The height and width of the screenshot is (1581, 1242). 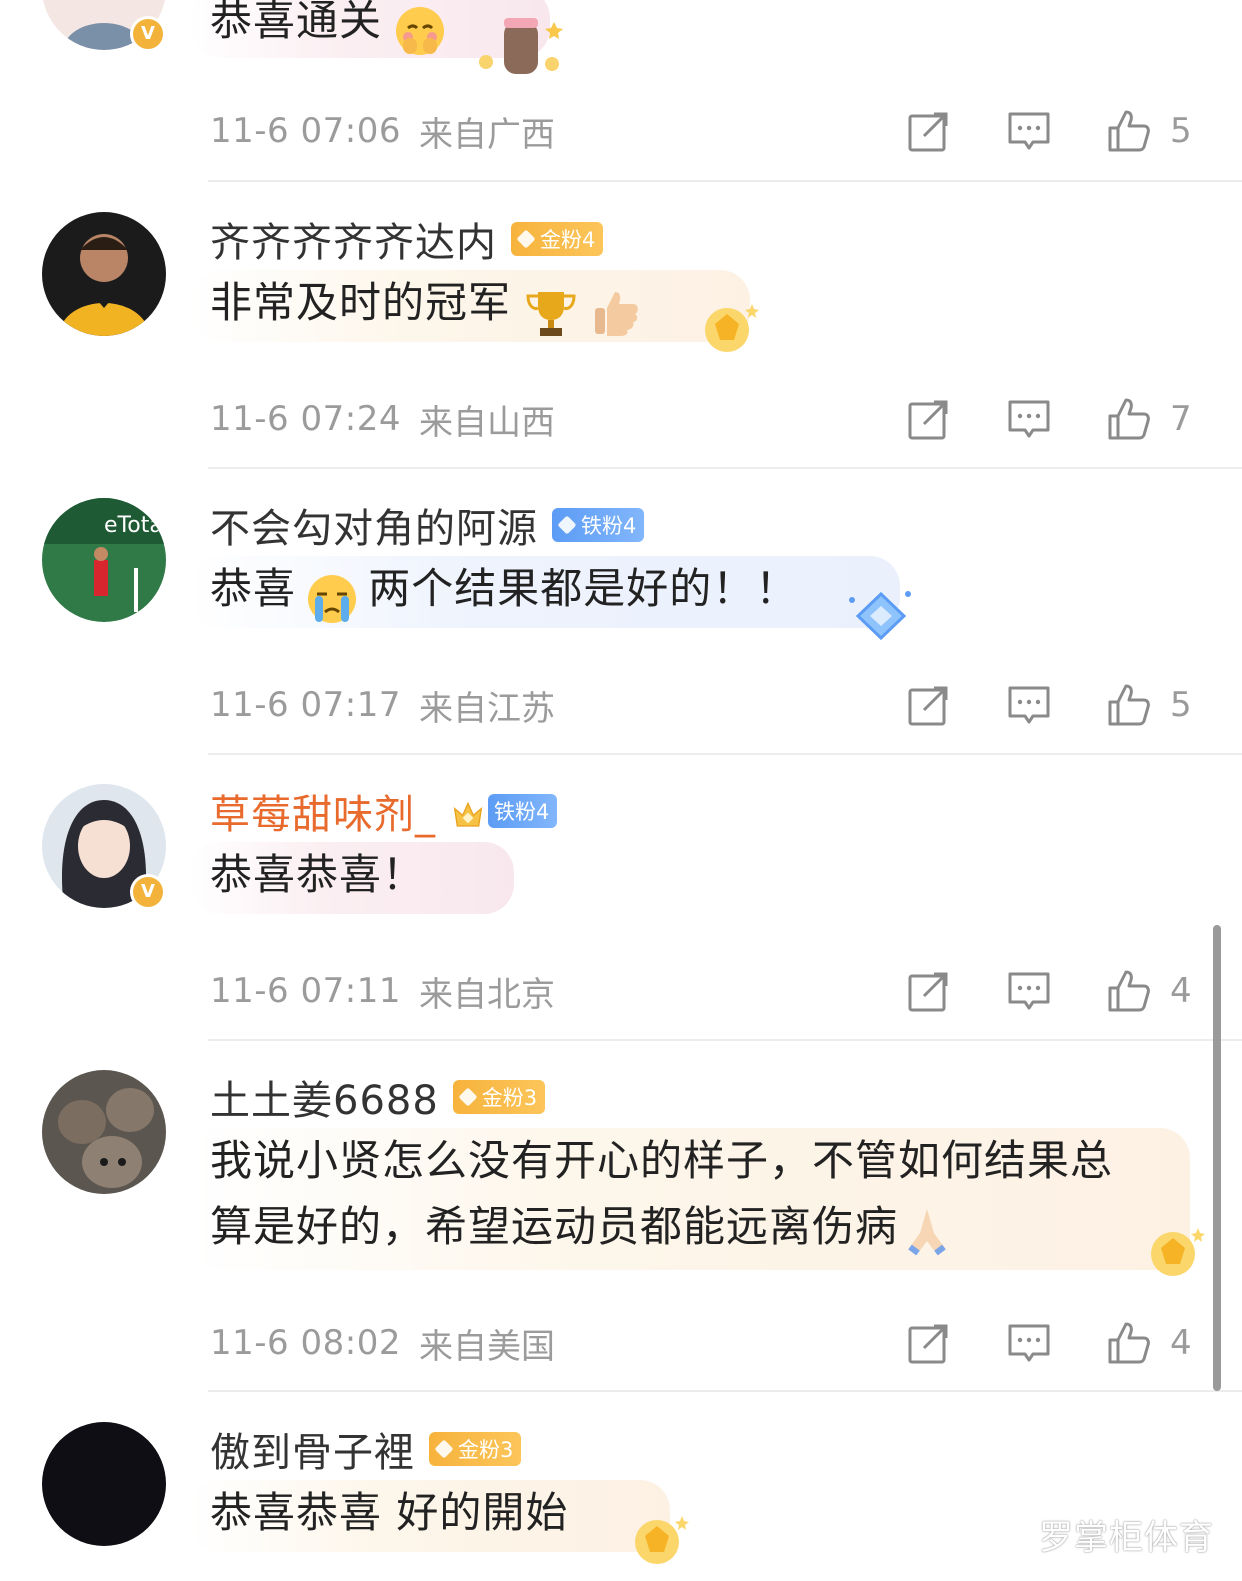 I want to click on avatar: eTotal, so click(x=104, y=560).